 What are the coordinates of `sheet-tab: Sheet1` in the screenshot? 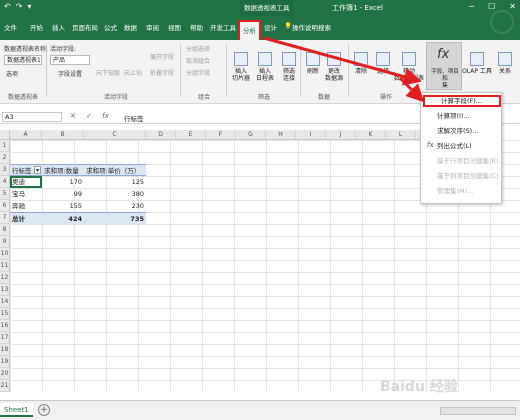 It's located at (16, 410).